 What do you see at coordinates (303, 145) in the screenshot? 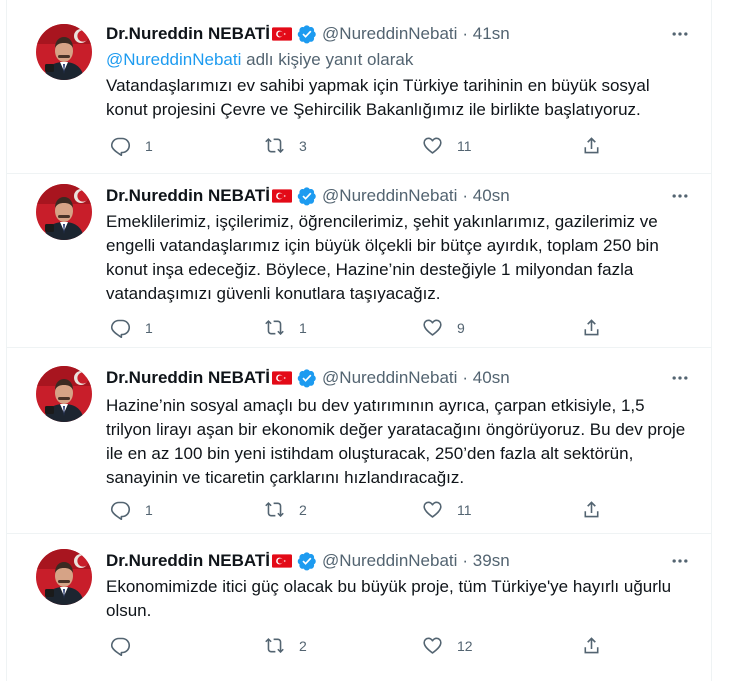
I see `retweet-count: 3` at bounding box center [303, 145].